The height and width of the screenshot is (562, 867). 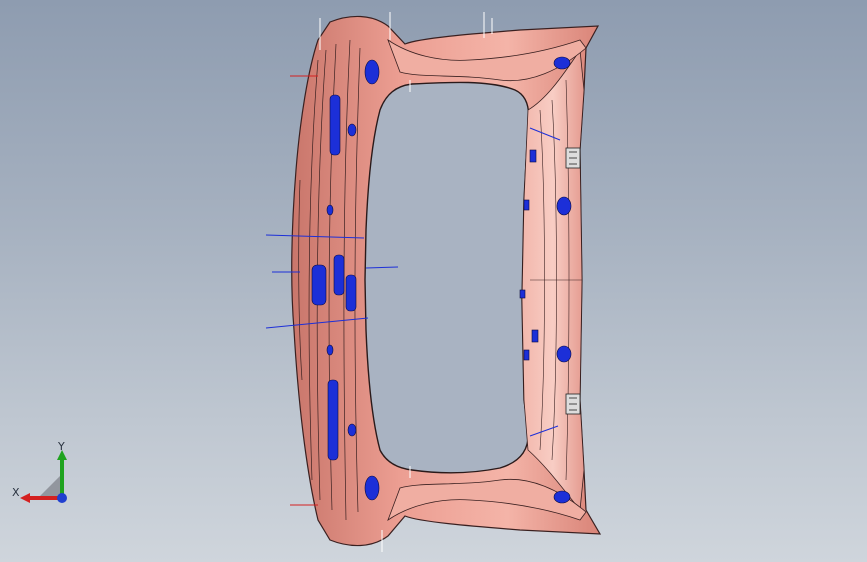 I want to click on z-axis-dot, so click(x=62, y=498).